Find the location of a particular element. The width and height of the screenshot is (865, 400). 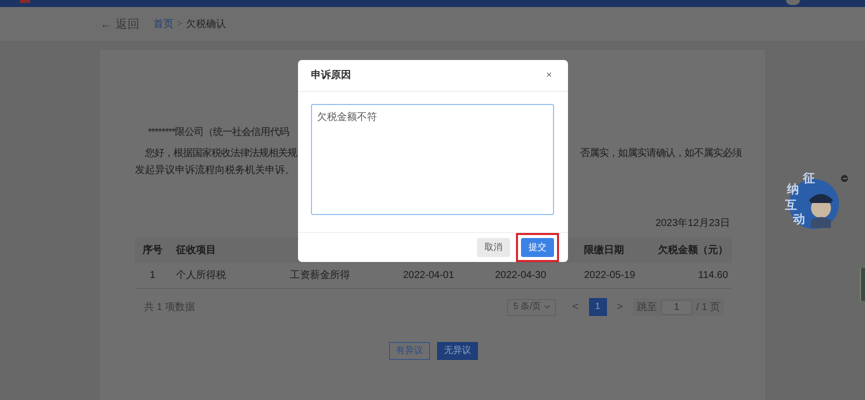

dialog-title: 申诉原因 is located at coordinates (331, 75).